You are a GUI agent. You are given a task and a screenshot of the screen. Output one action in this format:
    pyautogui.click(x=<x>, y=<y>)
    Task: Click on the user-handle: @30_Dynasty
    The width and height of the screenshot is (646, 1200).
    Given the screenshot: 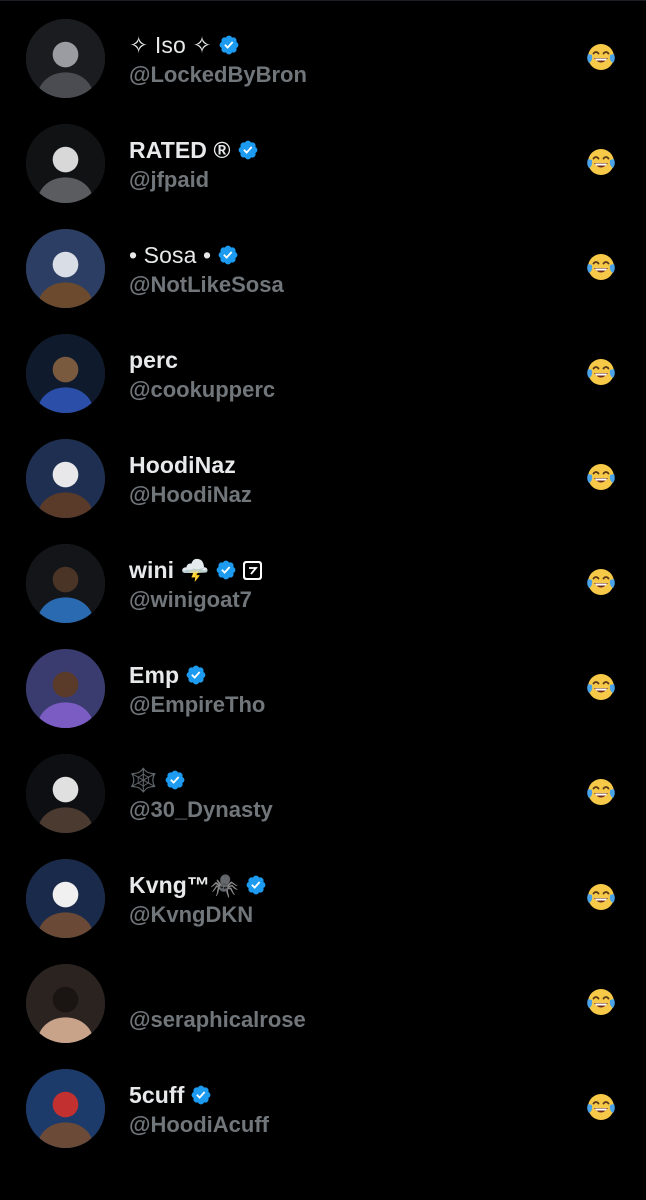 What is the action you would take?
    pyautogui.click(x=201, y=810)
    